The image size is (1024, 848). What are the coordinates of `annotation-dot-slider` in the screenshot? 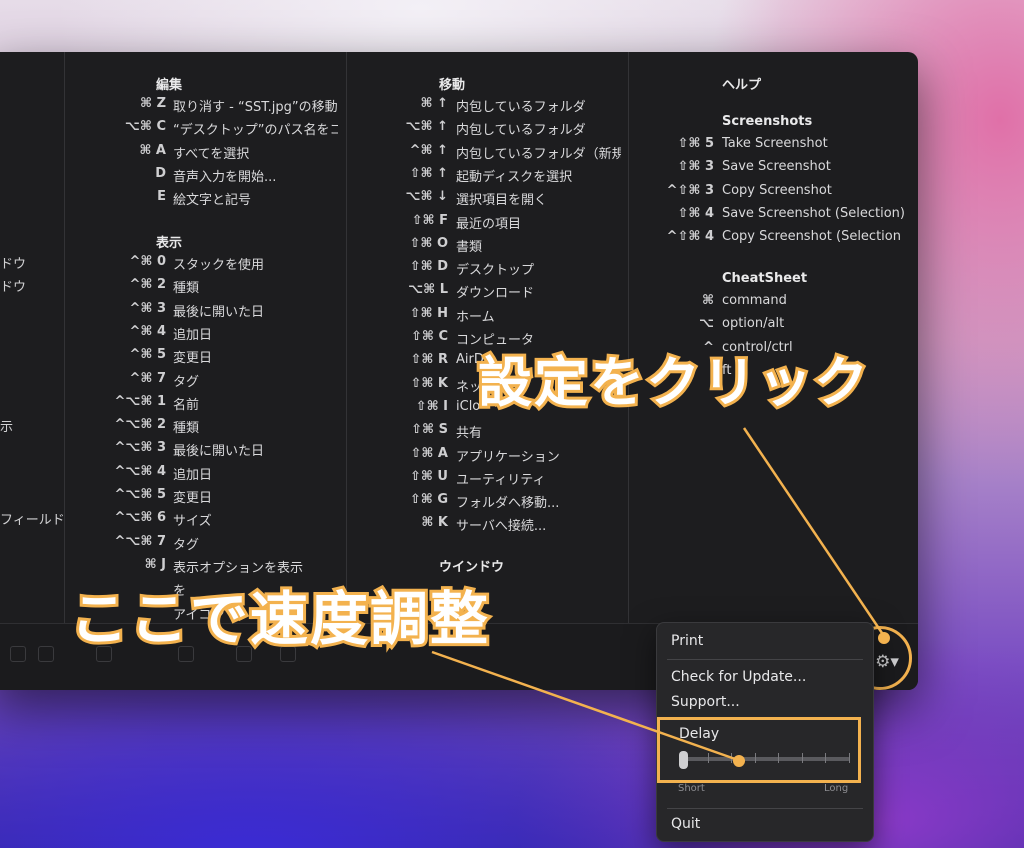 It's located at (739, 761).